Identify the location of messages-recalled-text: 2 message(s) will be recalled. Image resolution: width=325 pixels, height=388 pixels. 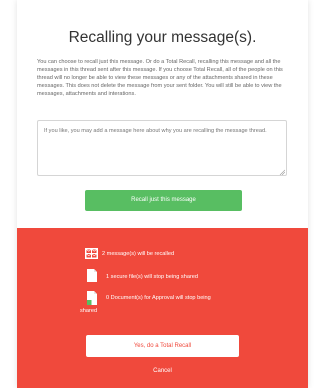
(138, 254).